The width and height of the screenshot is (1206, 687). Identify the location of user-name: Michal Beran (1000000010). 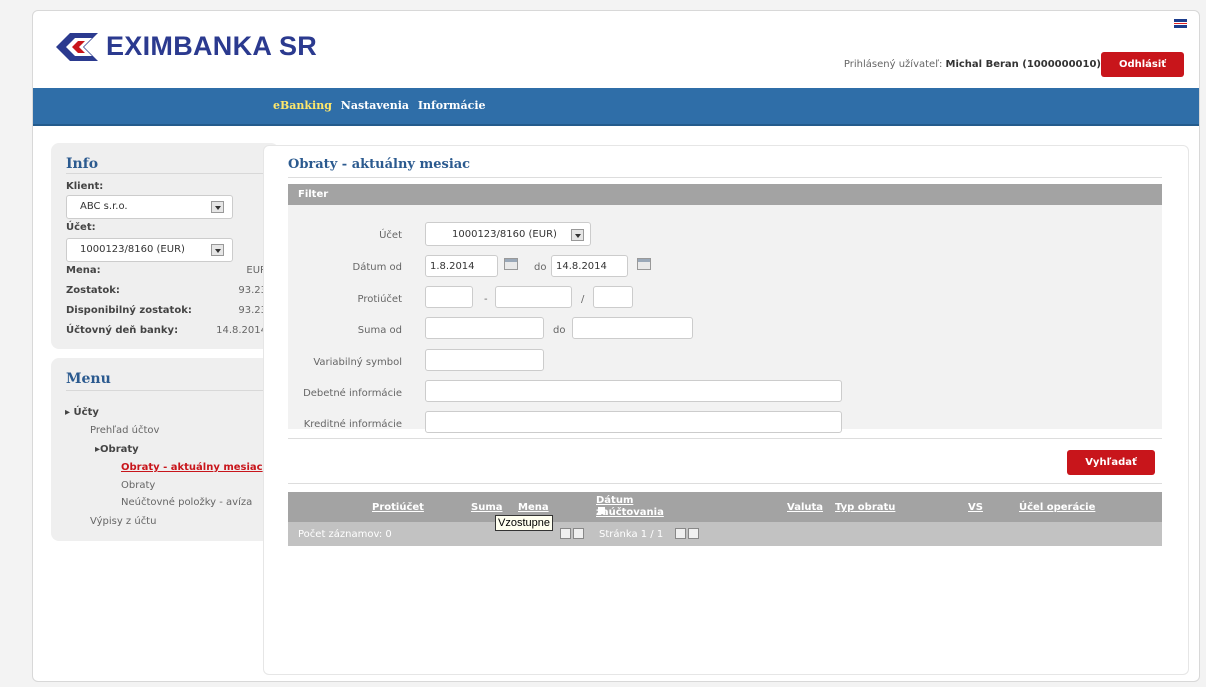
(1023, 64).